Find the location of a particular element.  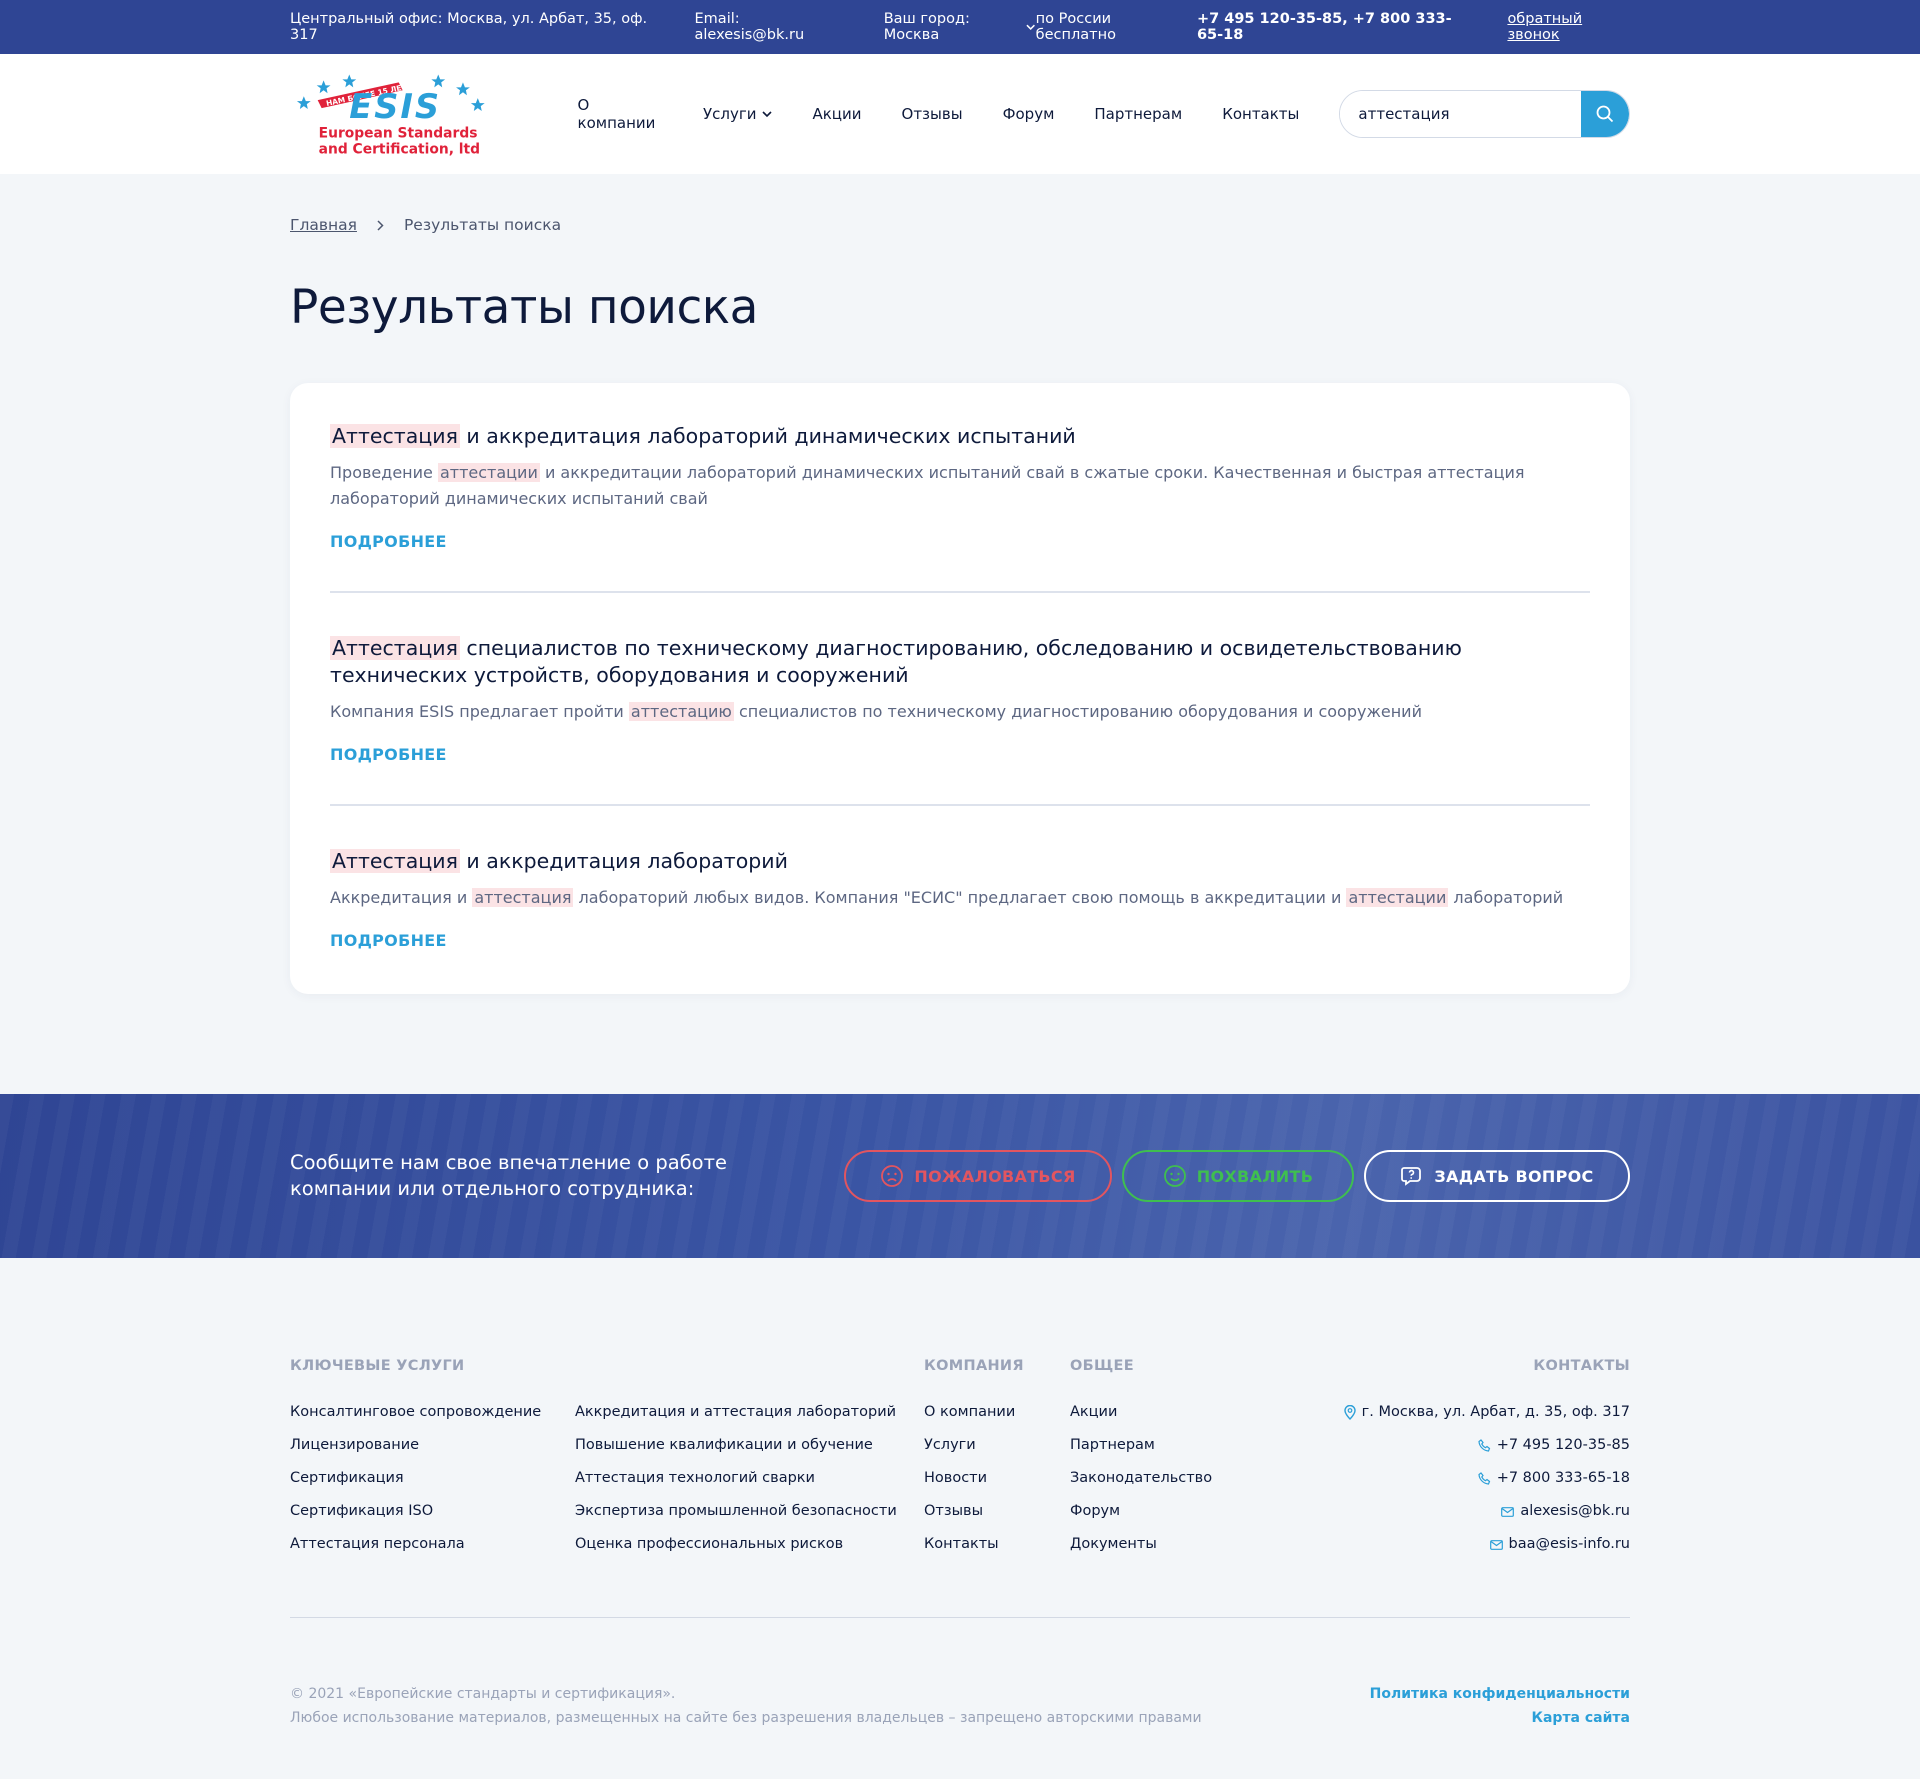

sad-face-icon is located at coordinates (892, 1176).